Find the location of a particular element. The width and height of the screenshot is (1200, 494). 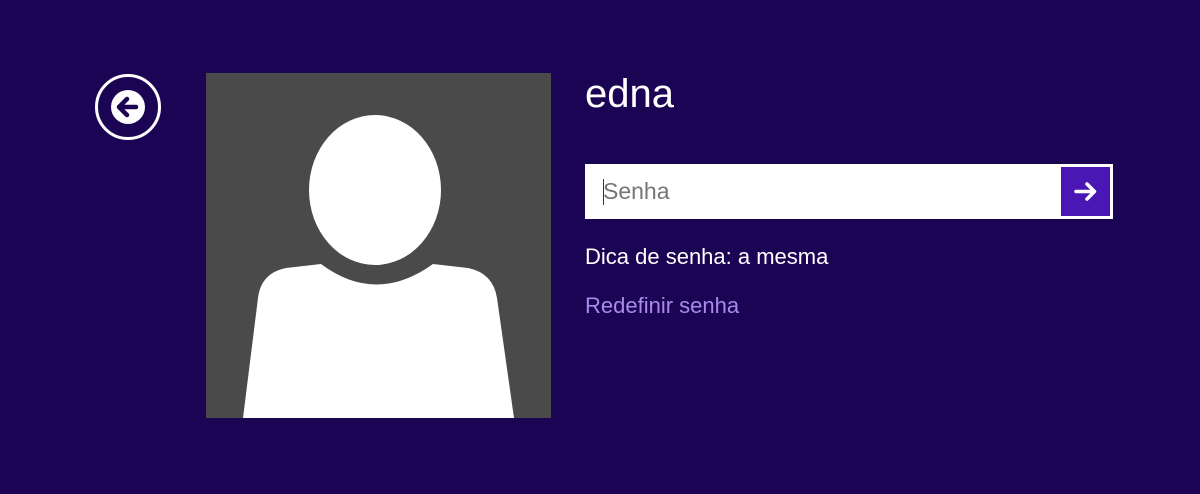

back-button is located at coordinates (128, 107).